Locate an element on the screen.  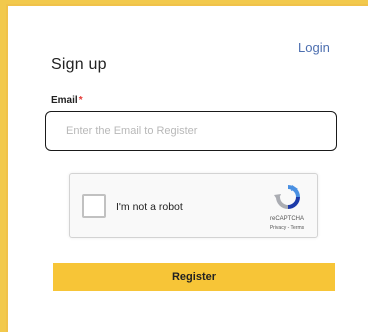
page-title: Sign up is located at coordinates (79, 64).